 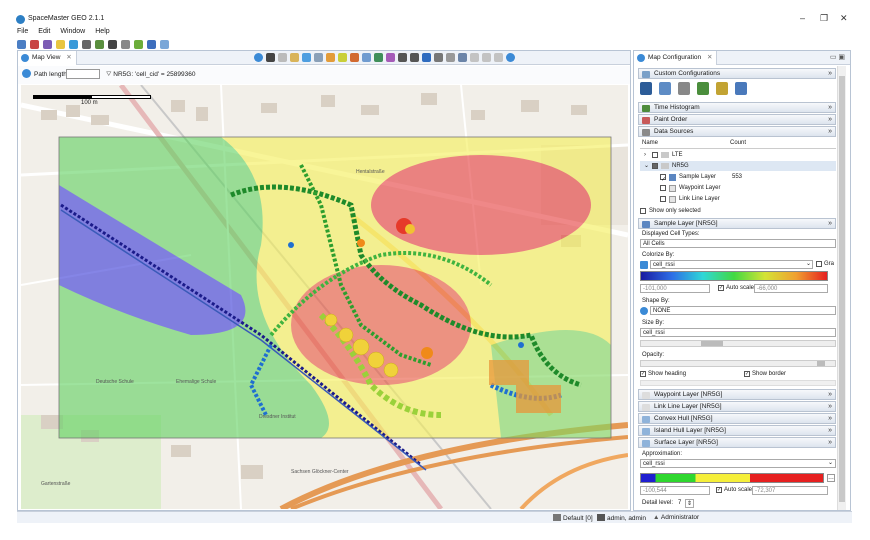 I want to click on path-length-input, so click(x=83, y=74).